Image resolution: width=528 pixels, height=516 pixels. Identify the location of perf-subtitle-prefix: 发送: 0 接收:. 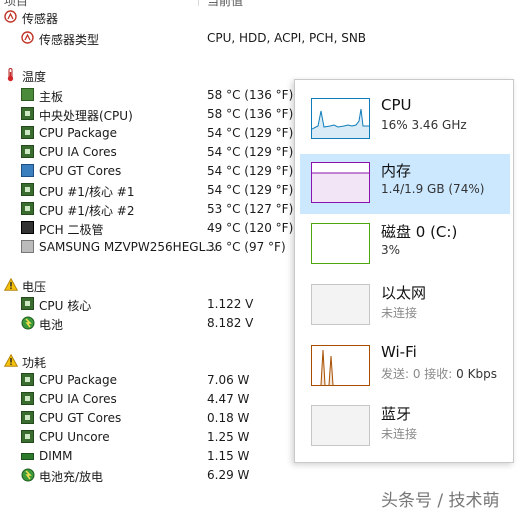
(419, 374).